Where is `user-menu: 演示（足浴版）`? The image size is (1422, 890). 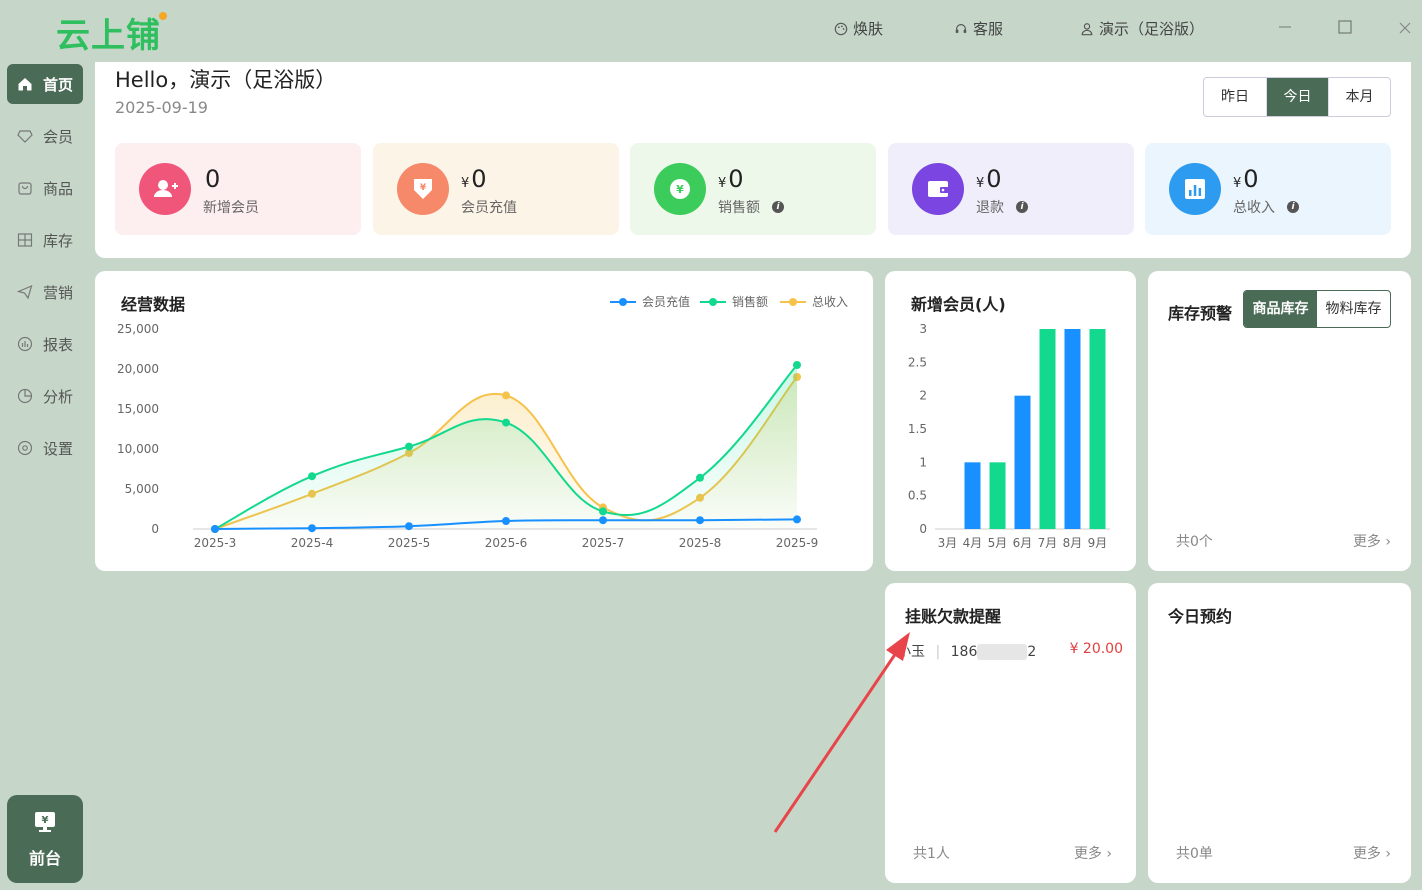 user-menu: 演示（足浴版） is located at coordinates (1142, 28).